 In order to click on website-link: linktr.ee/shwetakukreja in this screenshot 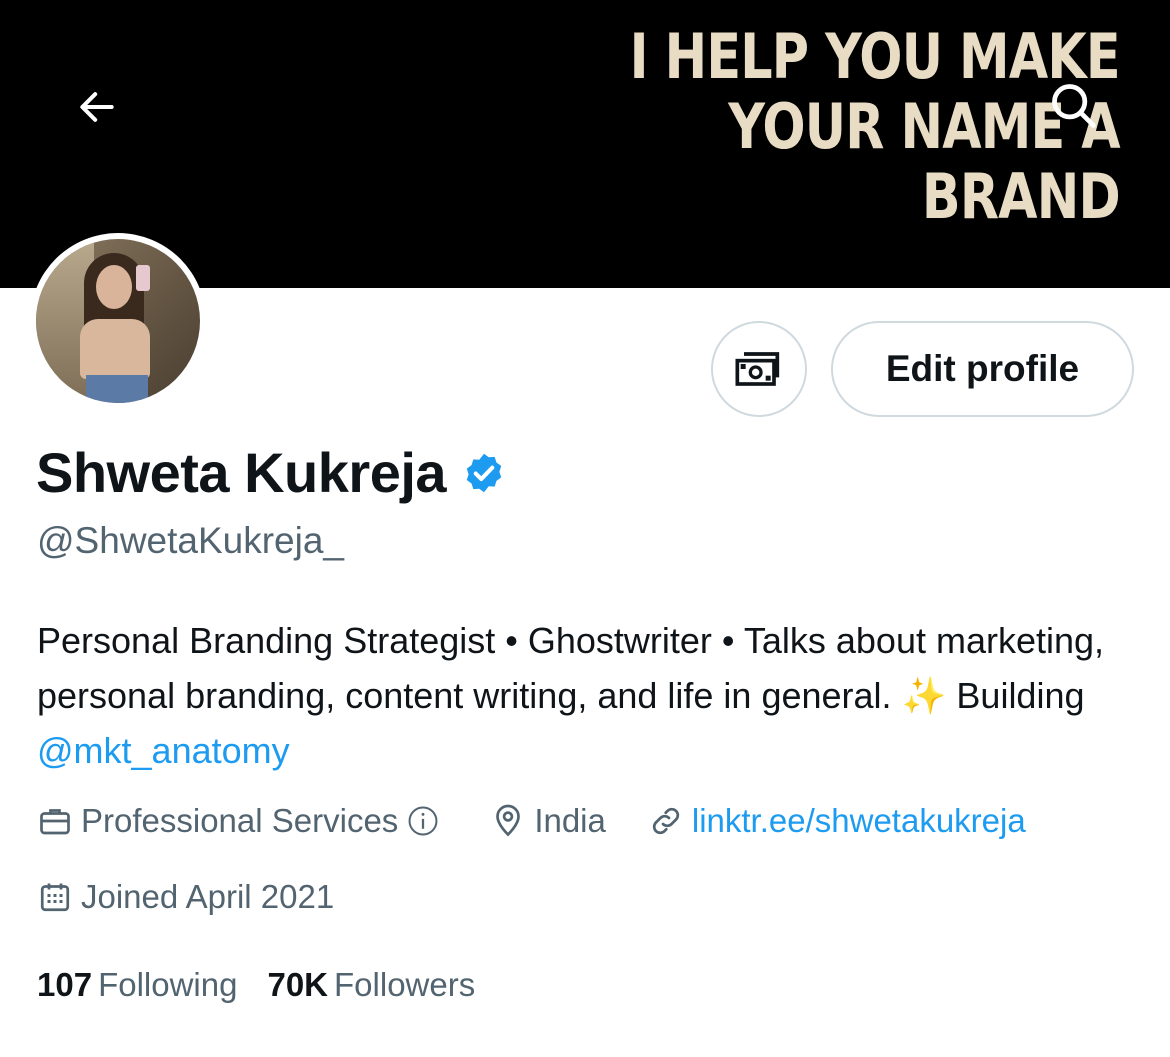, I will do `click(859, 821)`.